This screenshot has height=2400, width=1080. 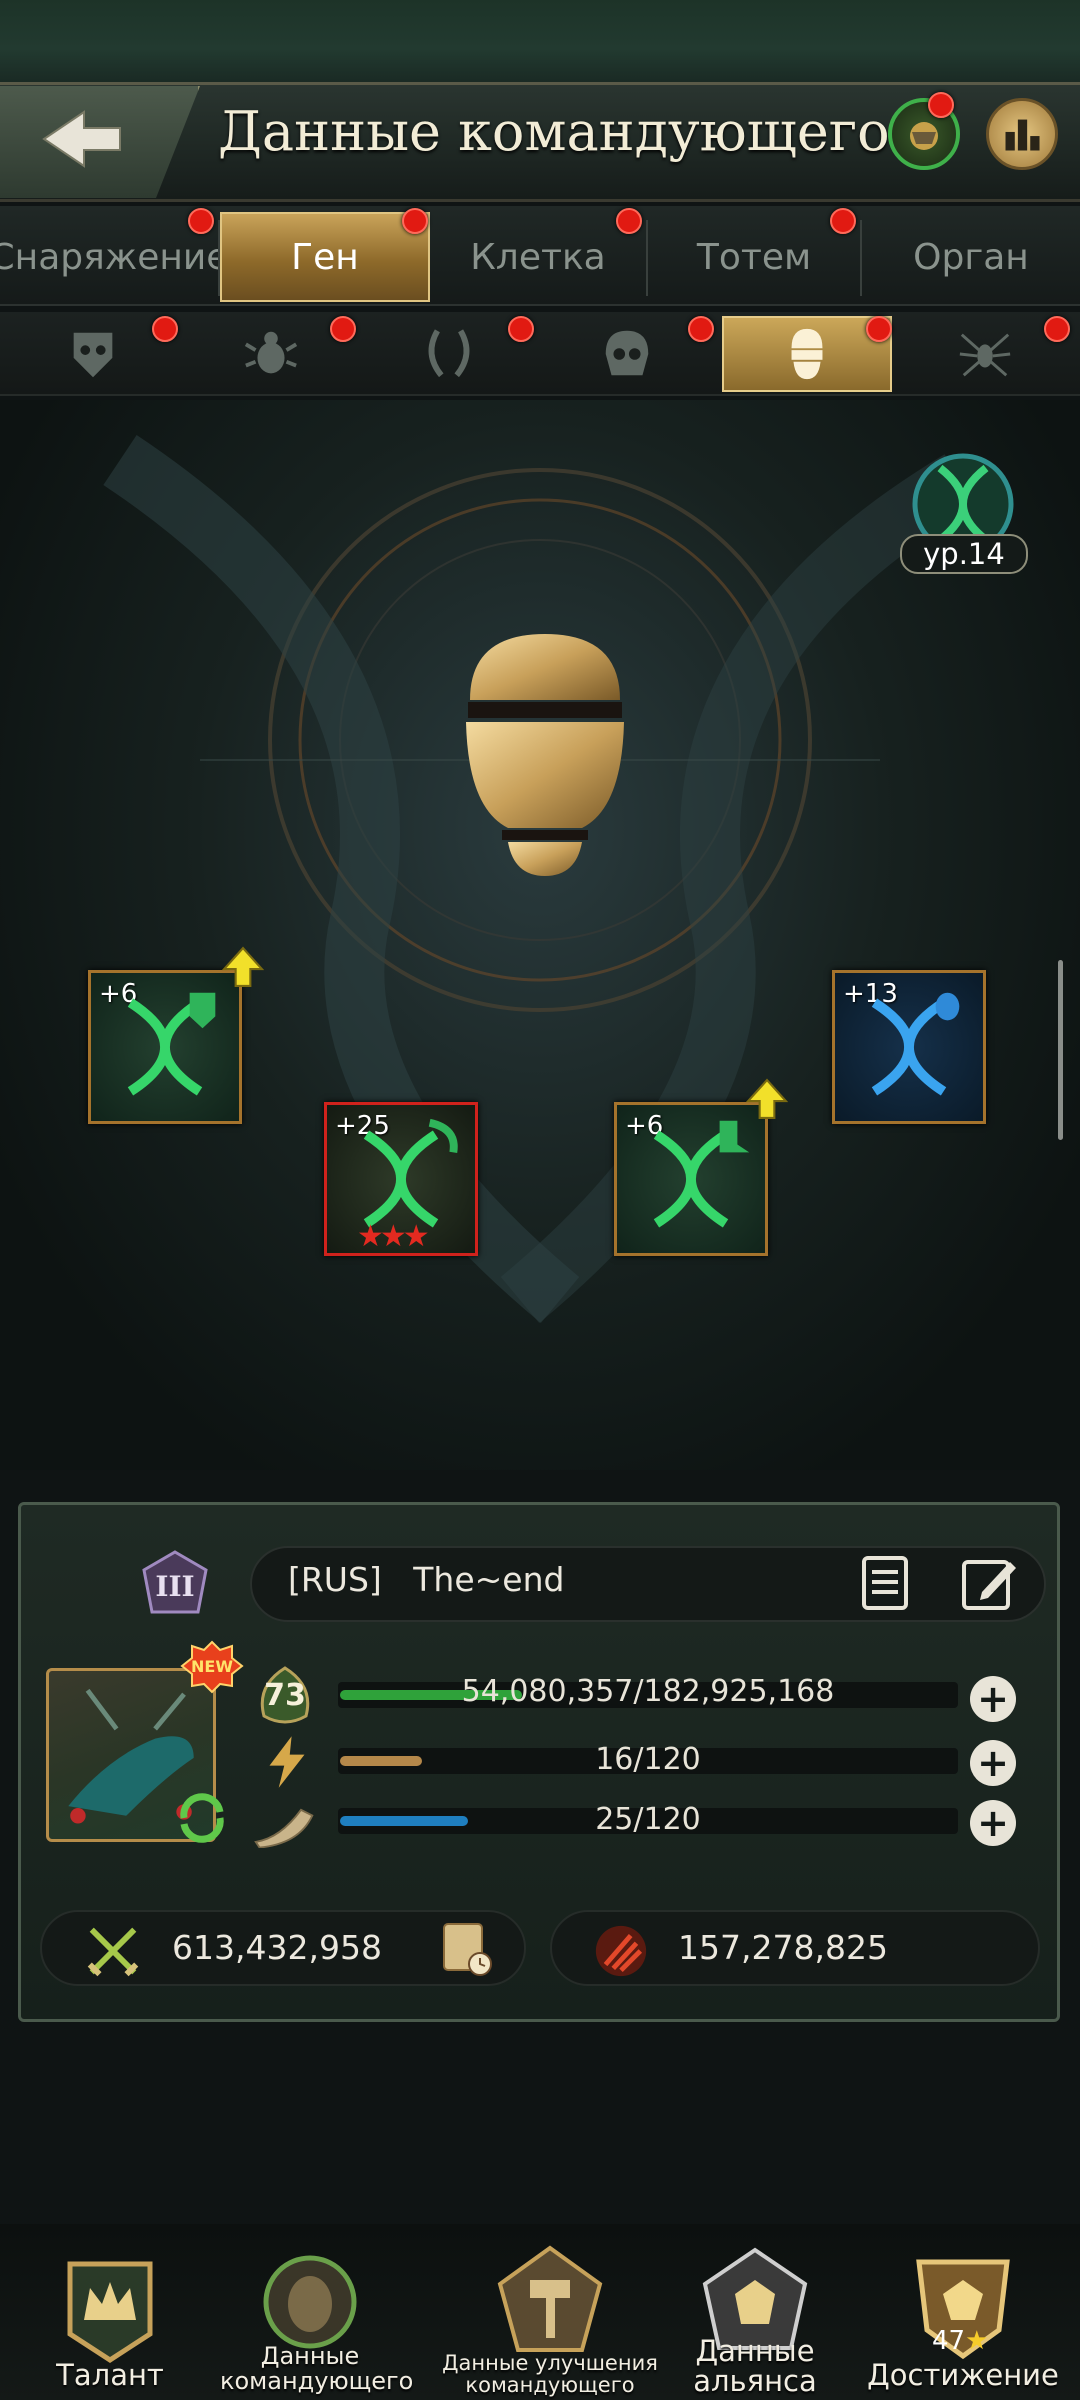 I want to click on mandible-icon, so click(x=449, y=353).